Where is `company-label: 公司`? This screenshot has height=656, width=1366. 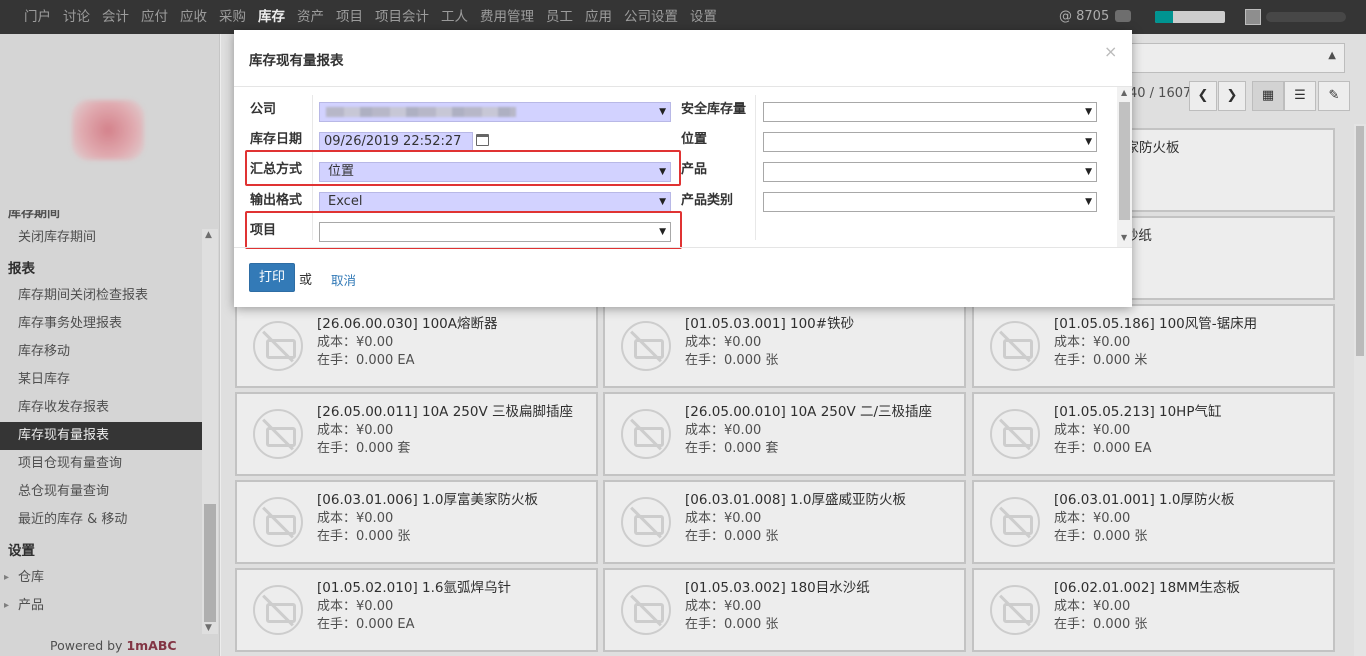
company-label: 公司 is located at coordinates (263, 109).